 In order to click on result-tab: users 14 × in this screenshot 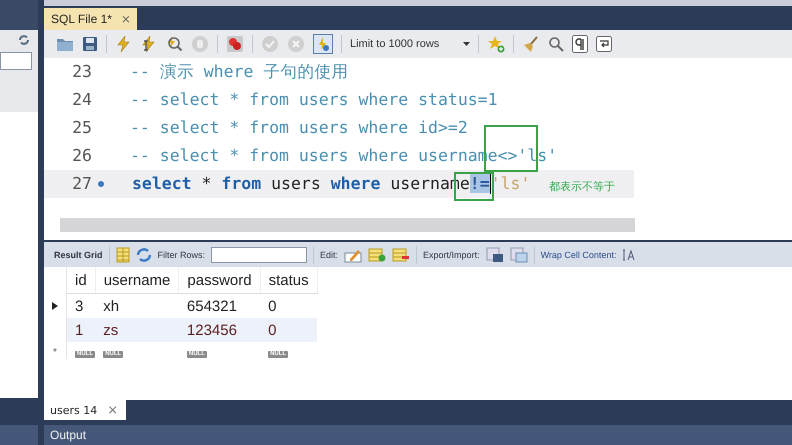, I will do `click(85, 410)`.